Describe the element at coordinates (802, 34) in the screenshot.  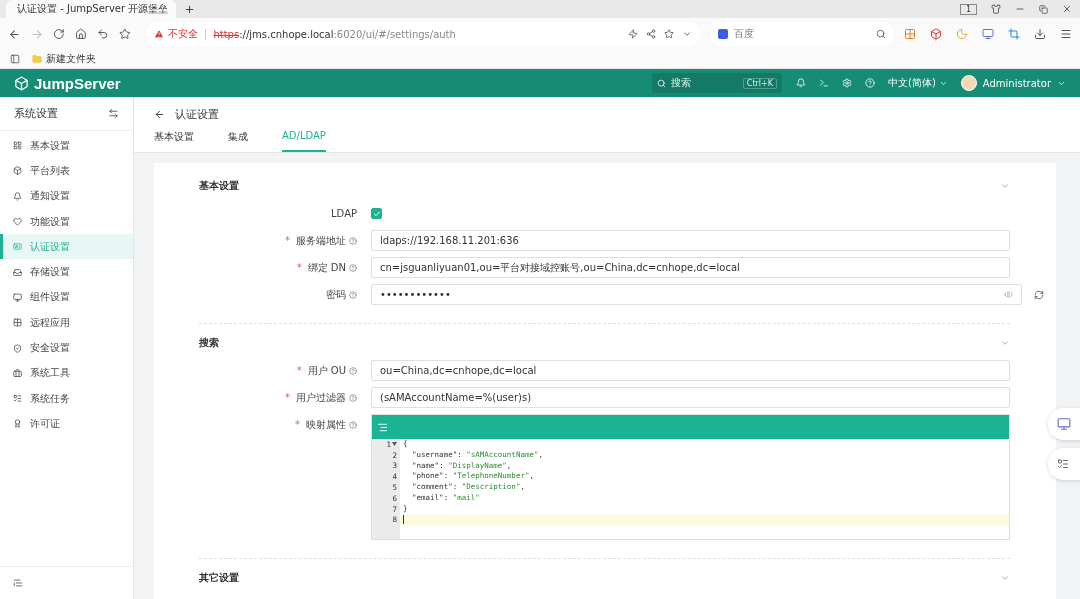
I see `search-field: 百度` at that location.